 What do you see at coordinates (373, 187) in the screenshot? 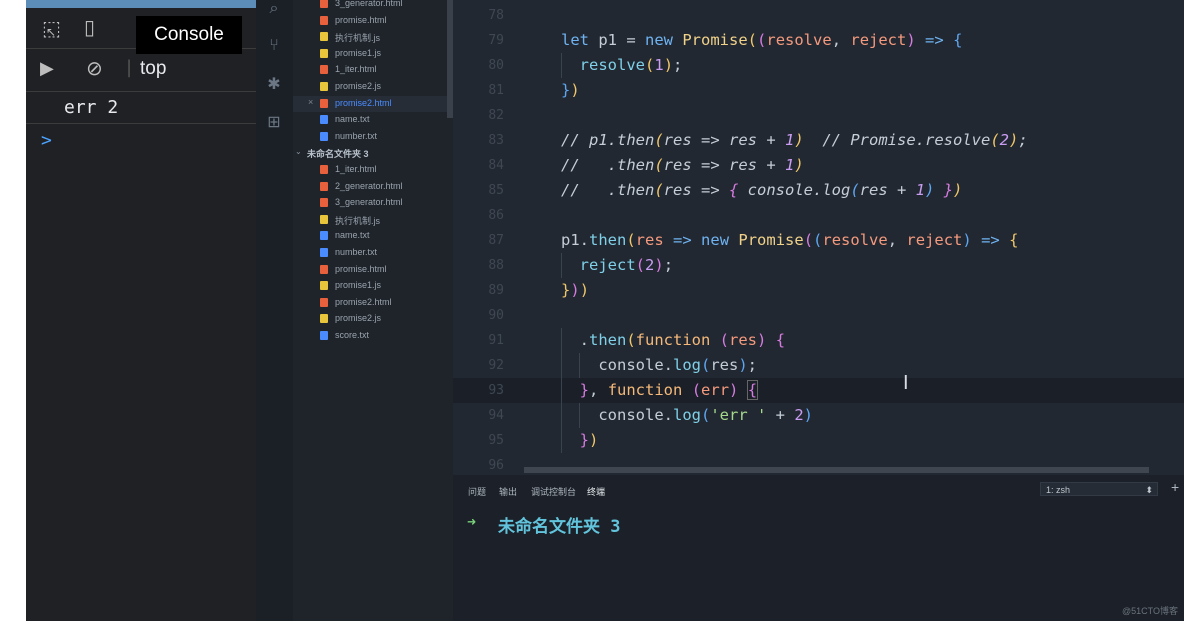
I see `file-row: 2_generator.html` at bounding box center [373, 187].